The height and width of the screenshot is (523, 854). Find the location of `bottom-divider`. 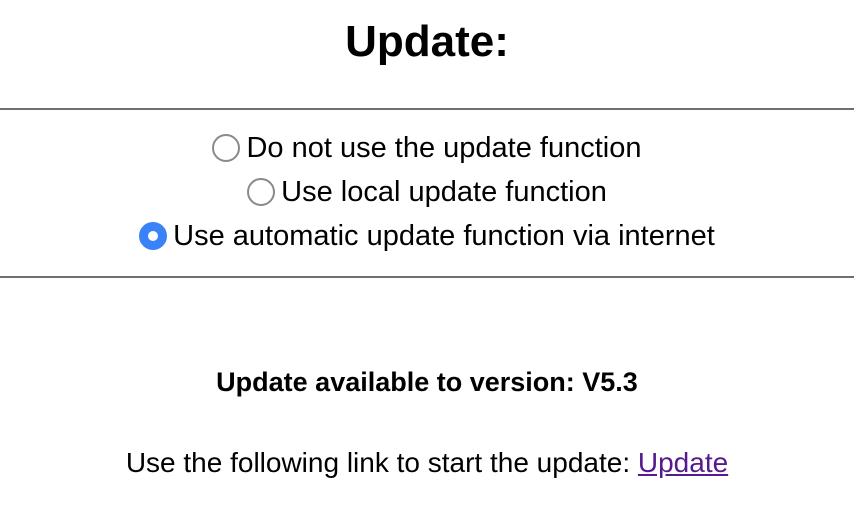

bottom-divider is located at coordinates (427, 277).